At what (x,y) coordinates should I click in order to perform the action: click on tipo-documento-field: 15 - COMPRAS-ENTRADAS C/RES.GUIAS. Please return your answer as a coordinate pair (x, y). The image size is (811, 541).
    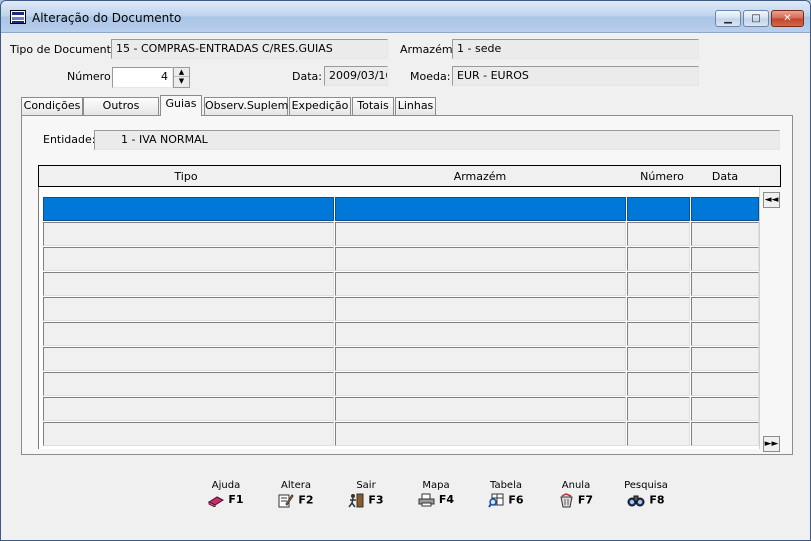
    Looking at the image, I should click on (249, 49).